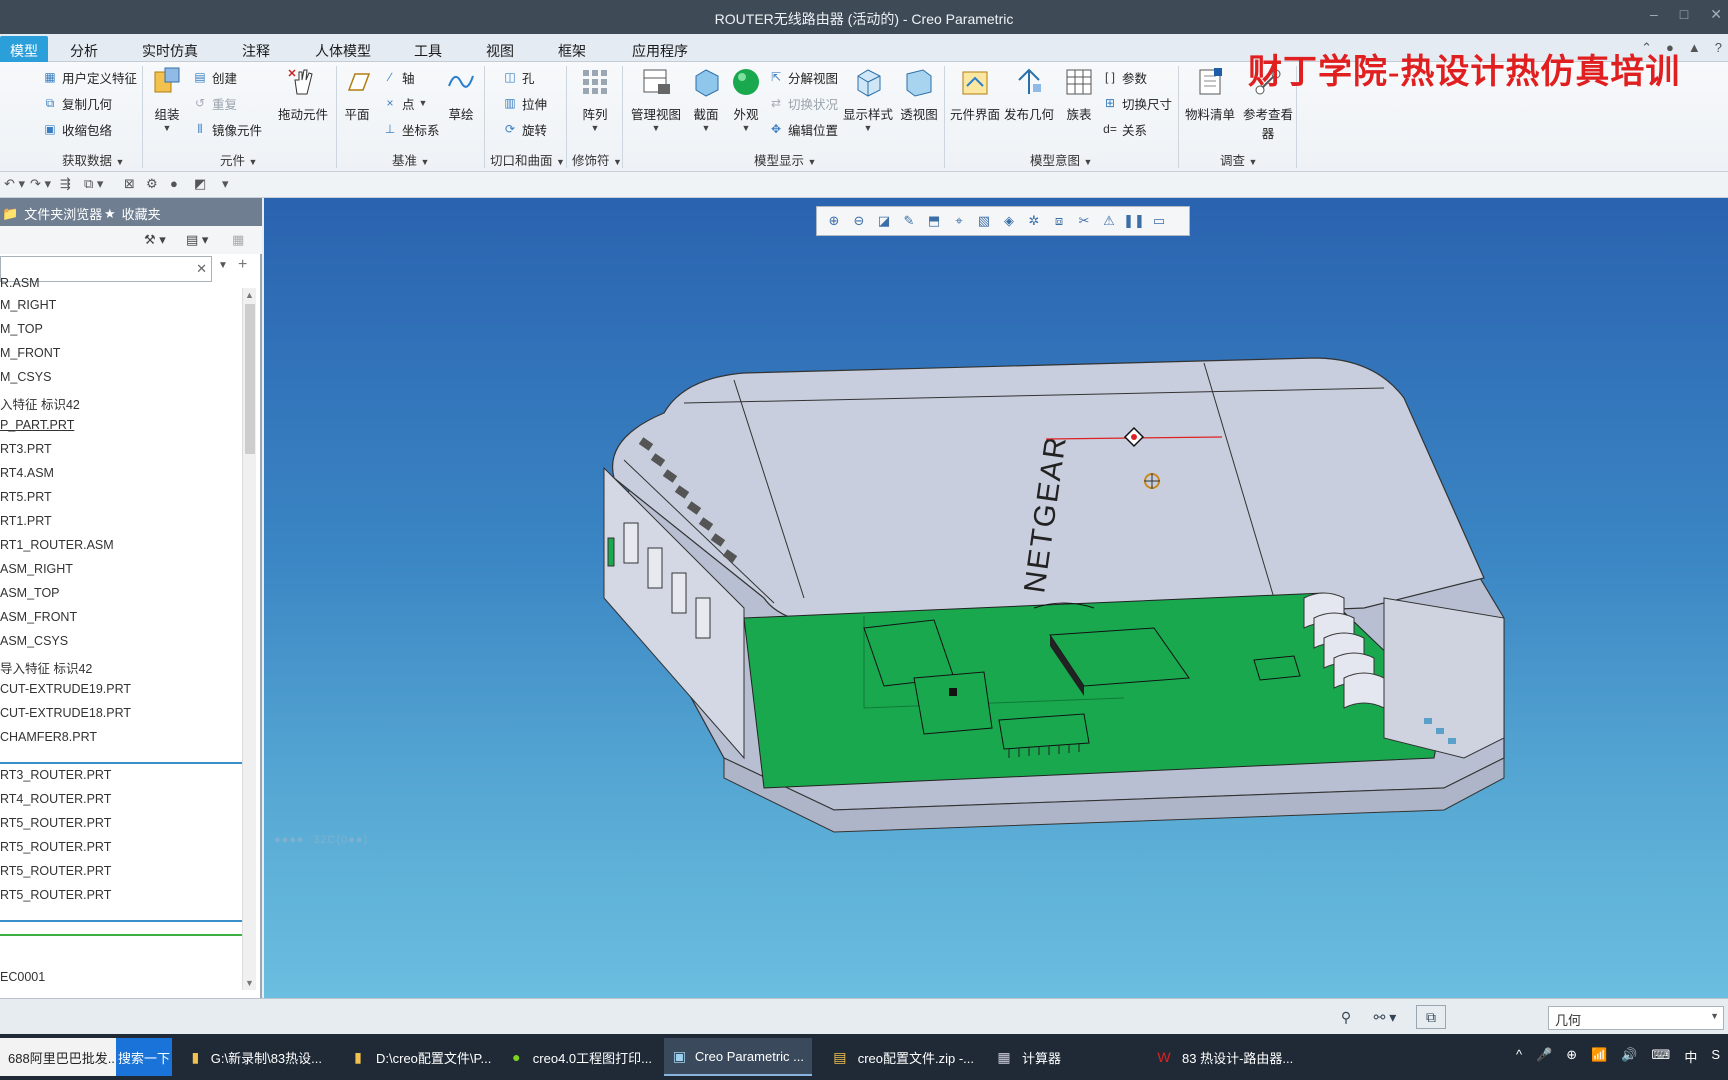 Image resolution: width=1728 pixels, height=1080 pixels. I want to click on tree-item: R.ASM, so click(20, 283).